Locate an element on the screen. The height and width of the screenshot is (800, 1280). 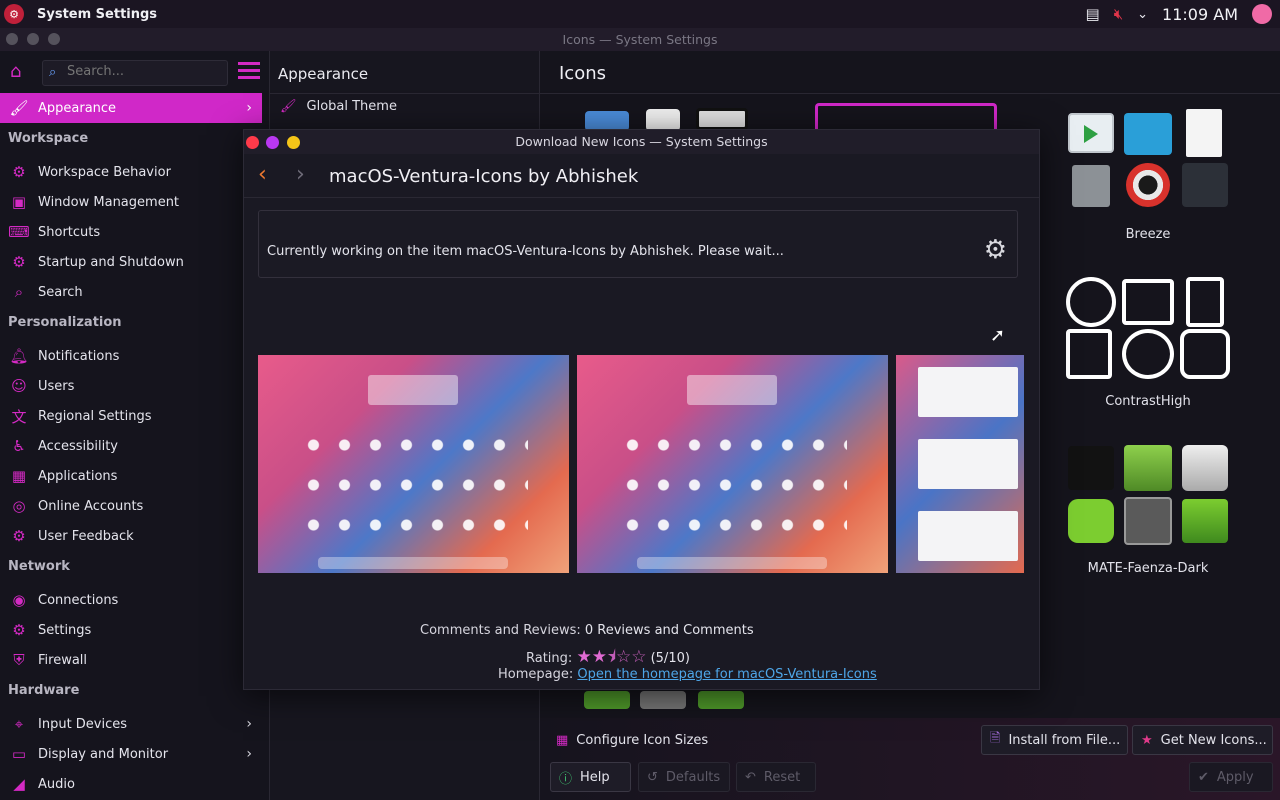
sidebar-item-workspace-behavior: ⚙ Workspace Behavior is located at coordinates (131, 172).